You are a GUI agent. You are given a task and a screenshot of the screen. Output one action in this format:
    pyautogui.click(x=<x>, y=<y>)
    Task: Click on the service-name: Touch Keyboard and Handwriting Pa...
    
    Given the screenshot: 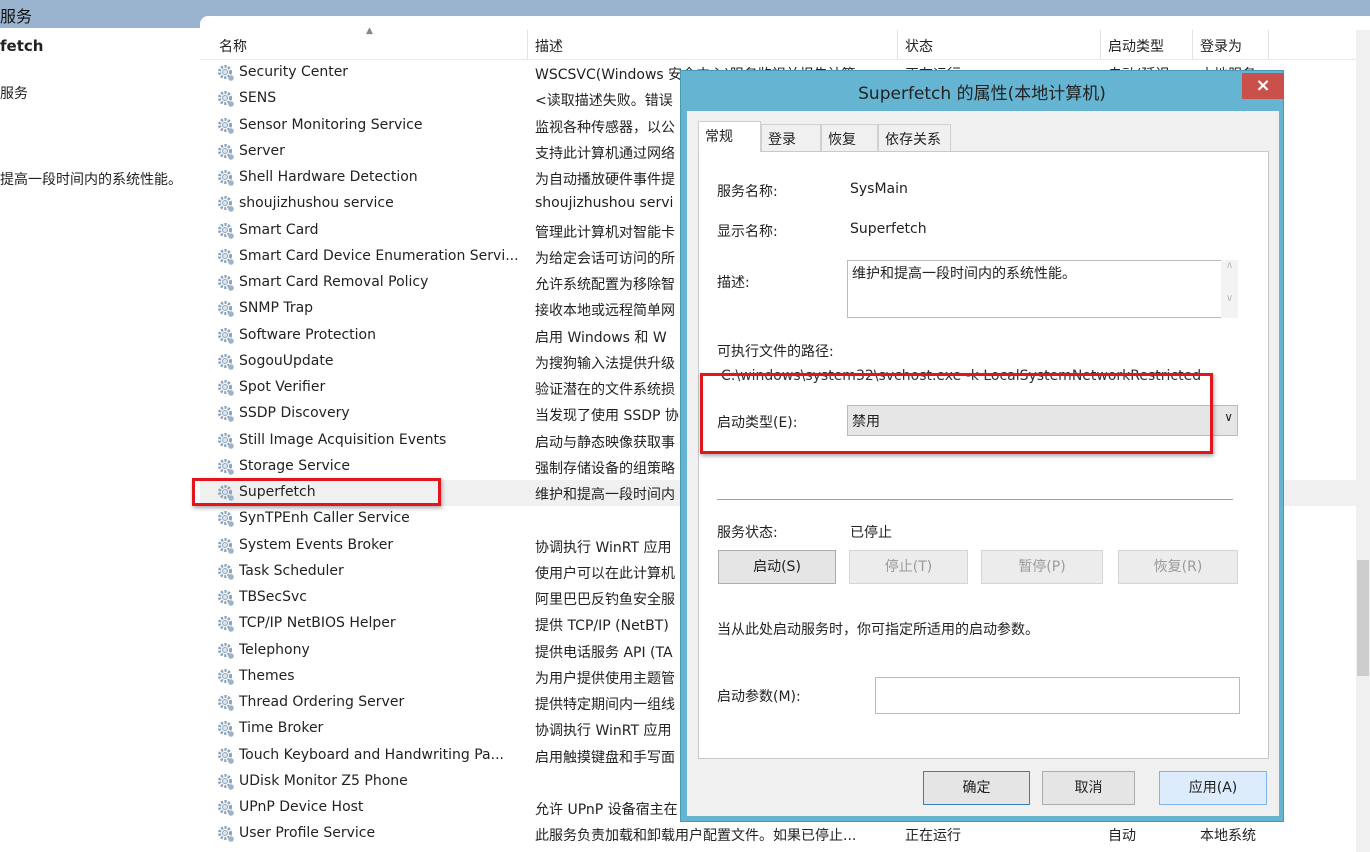 What is the action you would take?
    pyautogui.click(x=371, y=754)
    